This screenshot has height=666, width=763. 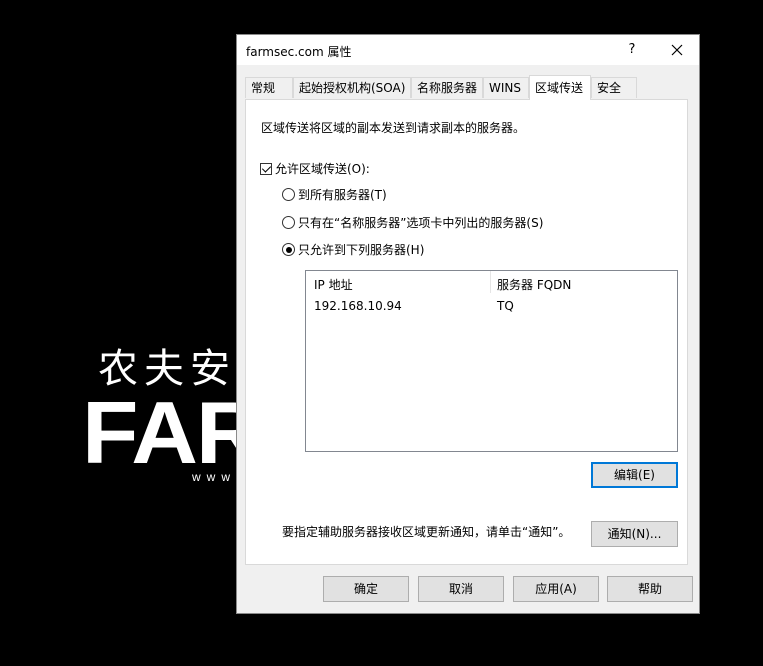 What do you see at coordinates (506, 87) in the screenshot?
I see `tab-wins: WINS` at bounding box center [506, 87].